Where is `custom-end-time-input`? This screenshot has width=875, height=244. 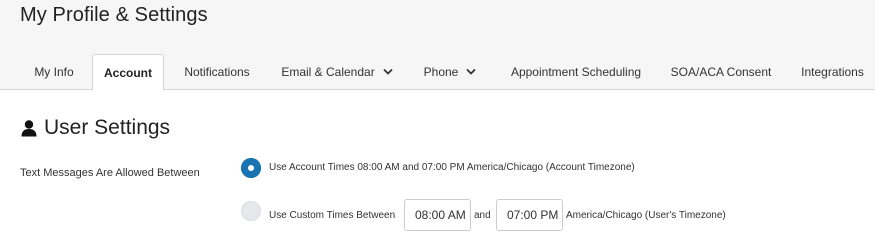
custom-end-time-input is located at coordinates (529, 215).